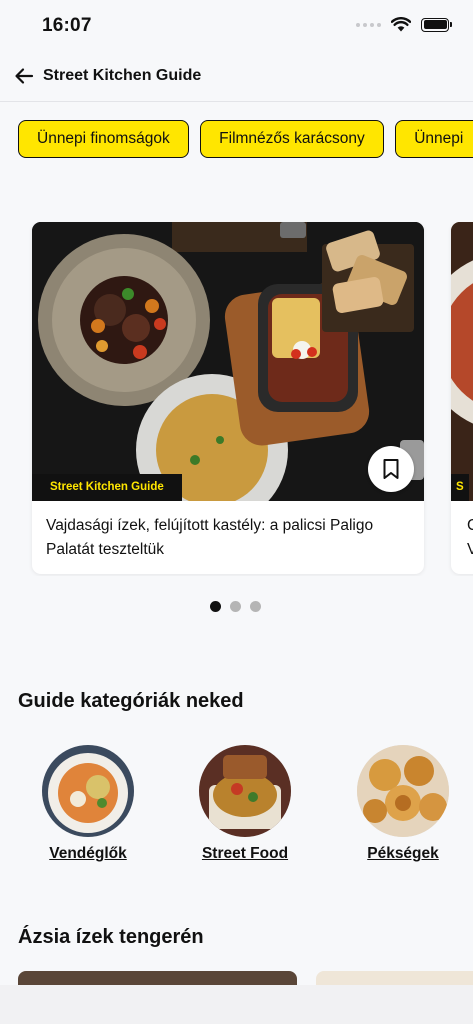 The height and width of the screenshot is (1024, 473). What do you see at coordinates (292, 139) in the screenshot?
I see `chip-filmnezos-karacsony: Filmnézős karácsony` at bounding box center [292, 139].